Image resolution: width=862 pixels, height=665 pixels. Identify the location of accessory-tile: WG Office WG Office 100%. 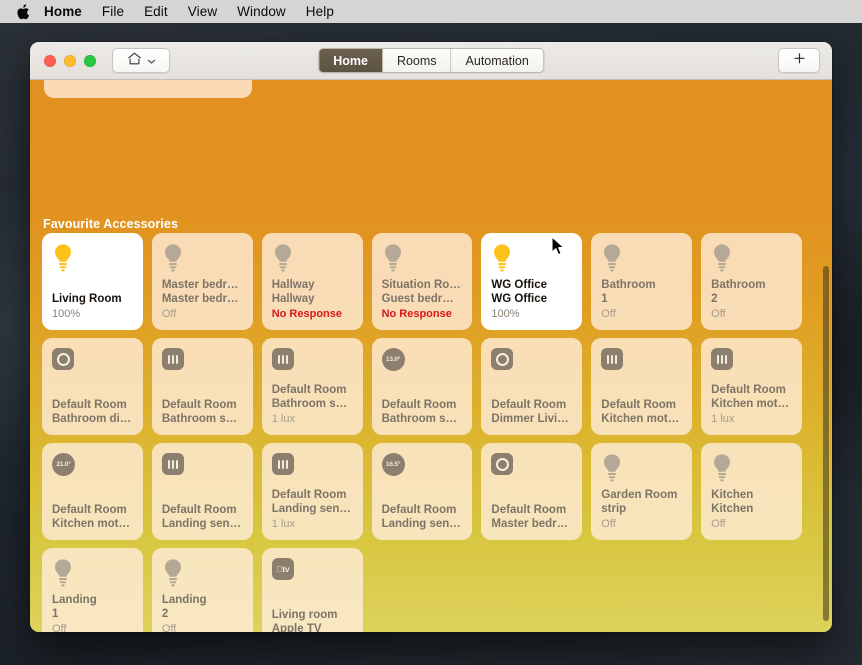
(532, 281).